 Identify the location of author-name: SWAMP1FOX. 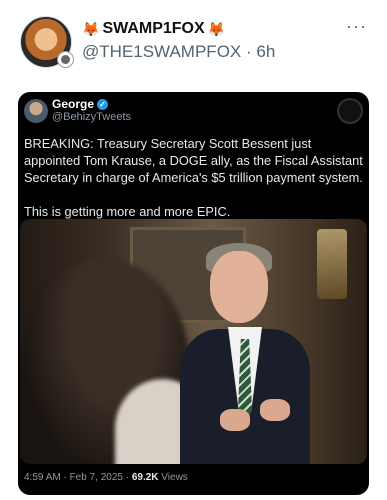
(153, 29).